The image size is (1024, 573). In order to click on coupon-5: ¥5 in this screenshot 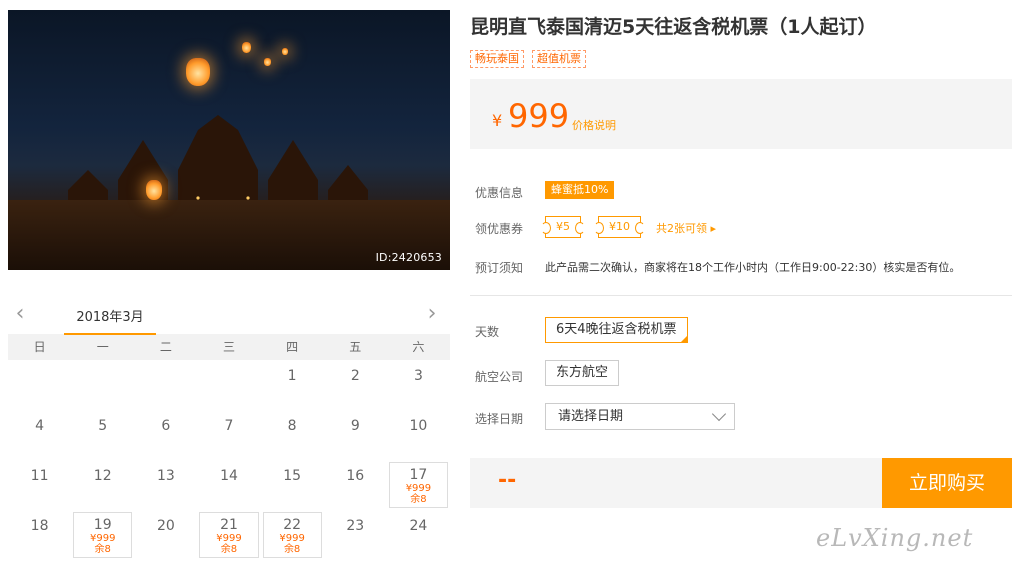, I will do `click(563, 227)`.